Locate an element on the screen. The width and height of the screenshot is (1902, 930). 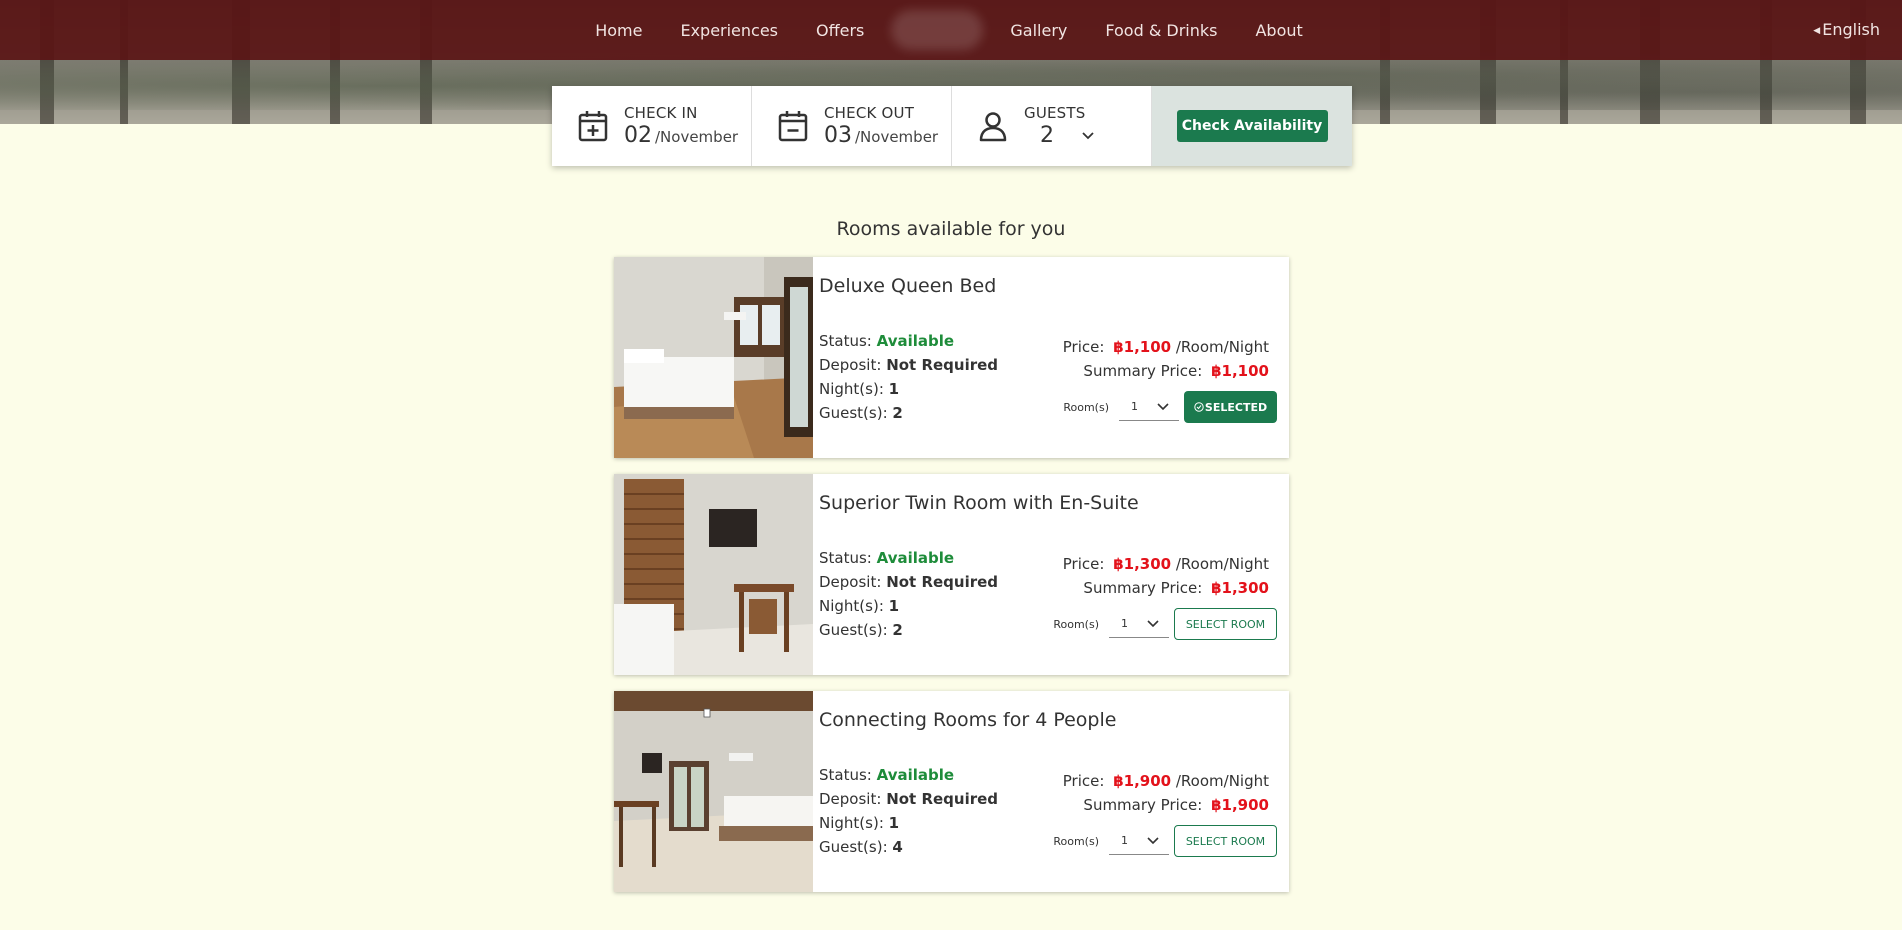
price-value: ฿1,900 is located at coordinates (1142, 781).